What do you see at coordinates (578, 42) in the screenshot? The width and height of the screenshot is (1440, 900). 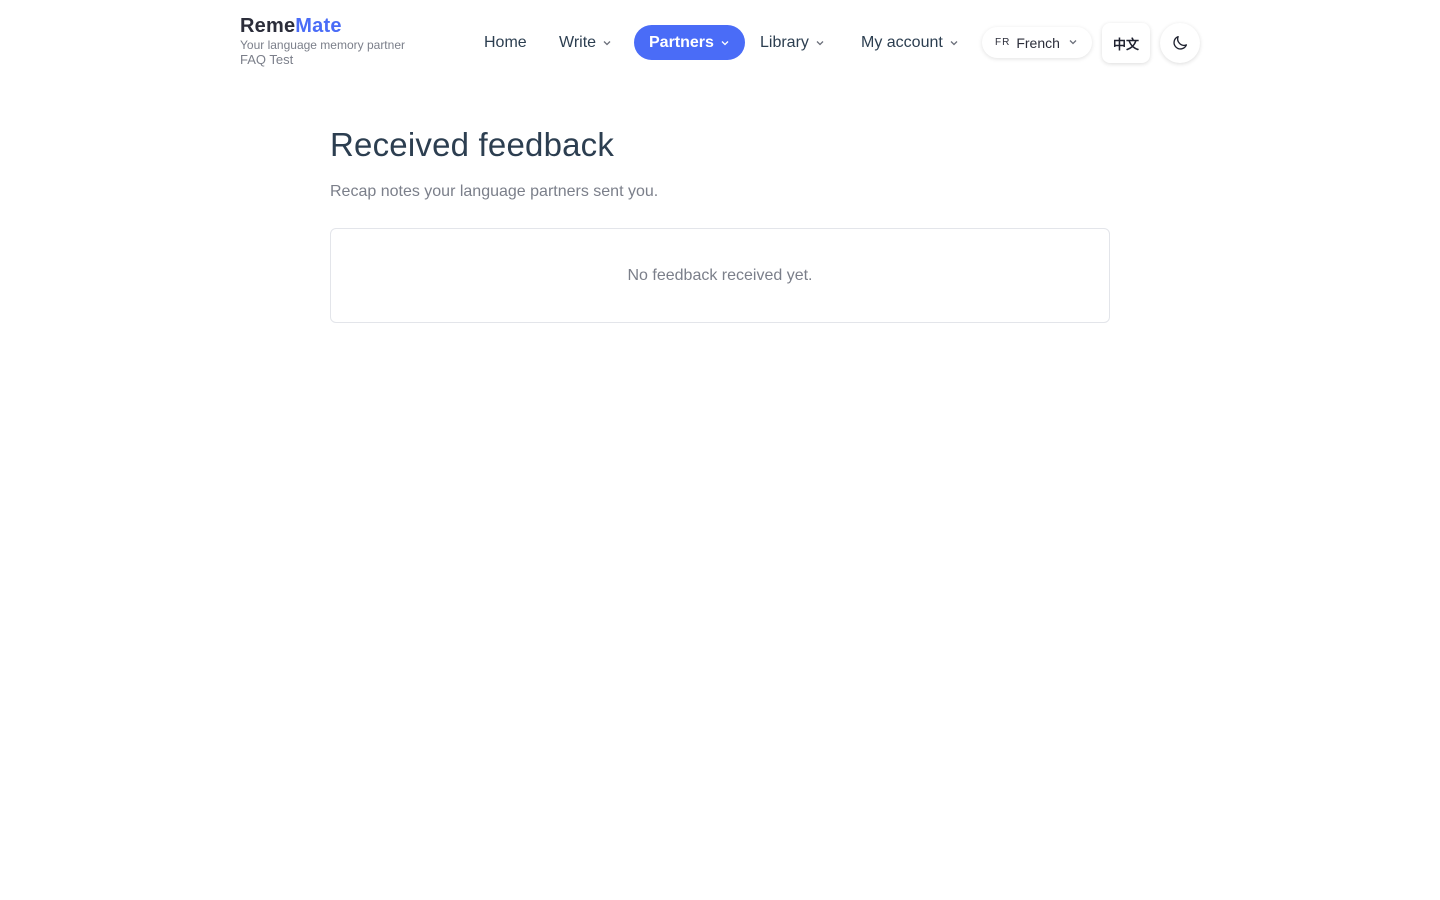 I see `nav-write-label: Write` at bounding box center [578, 42].